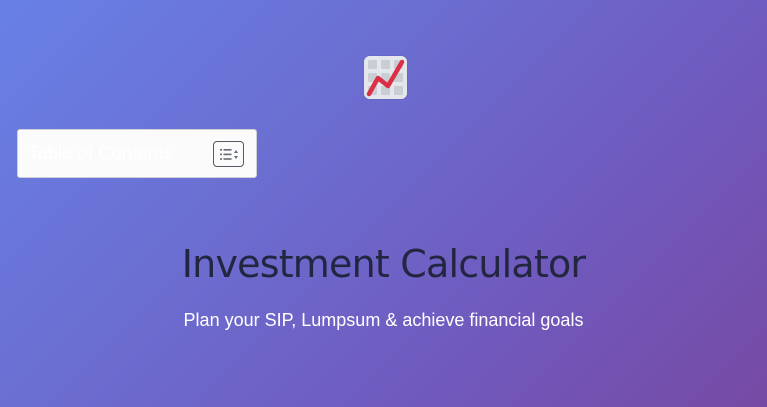  I want to click on table-of-contents: Table of Contents, so click(137, 153).